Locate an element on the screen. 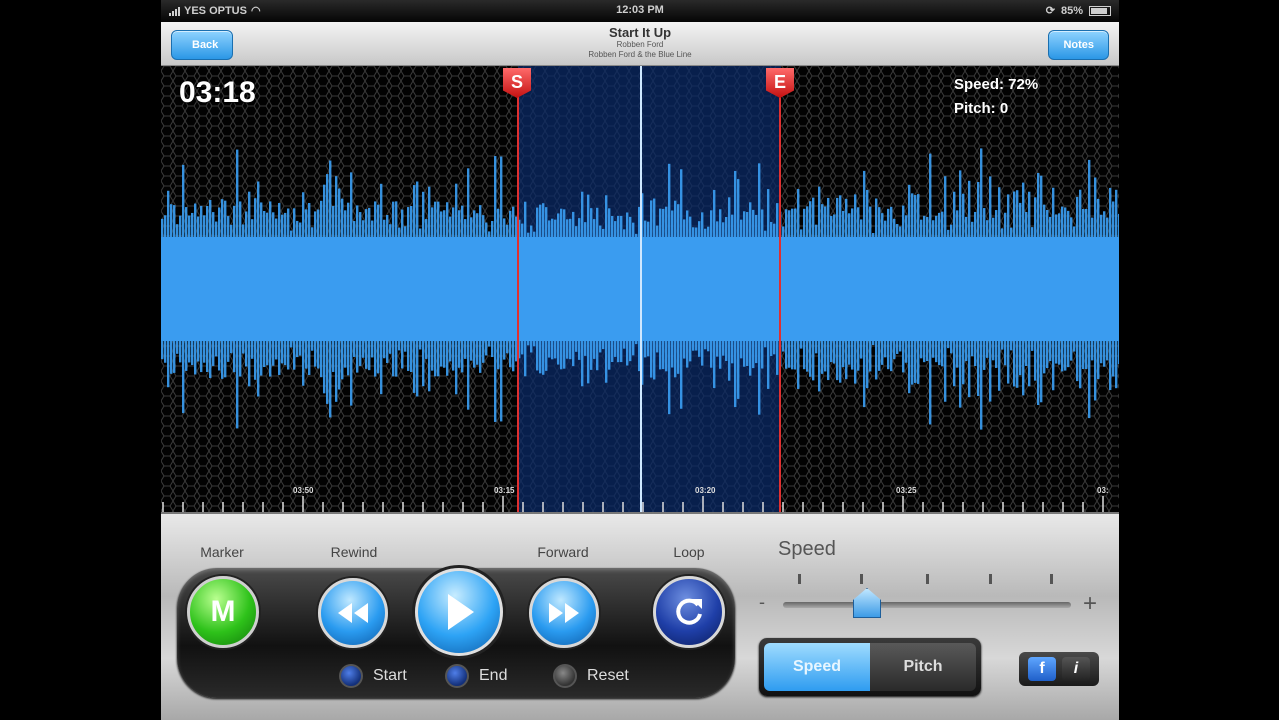 Image resolution: width=1279 pixels, height=720 pixels. loop-button is located at coordinates (689, 612).